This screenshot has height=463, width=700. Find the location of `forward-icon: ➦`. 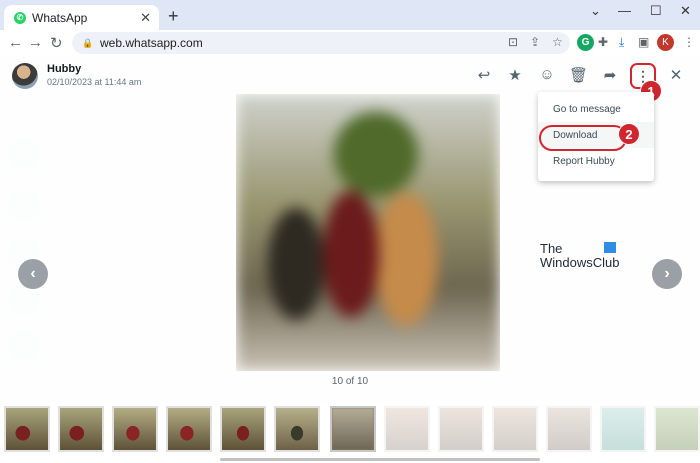

forward-icon: ➦ is located at coordinates (610, 75).